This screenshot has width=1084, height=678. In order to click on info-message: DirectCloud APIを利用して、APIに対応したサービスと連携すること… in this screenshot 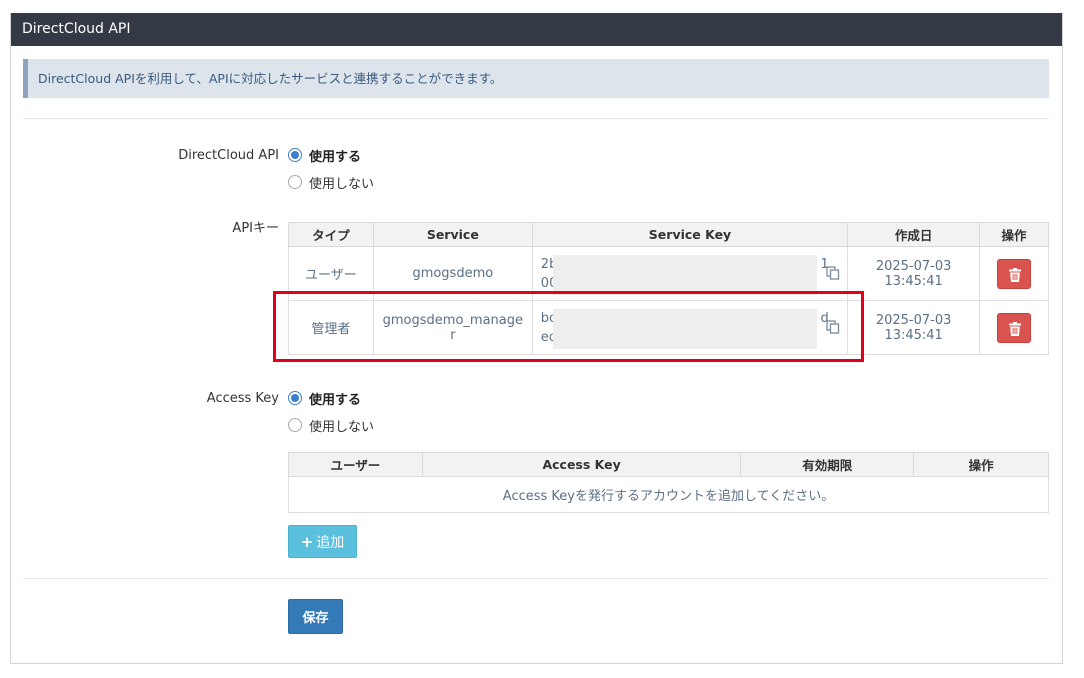, I will do `click(536, 78)`.